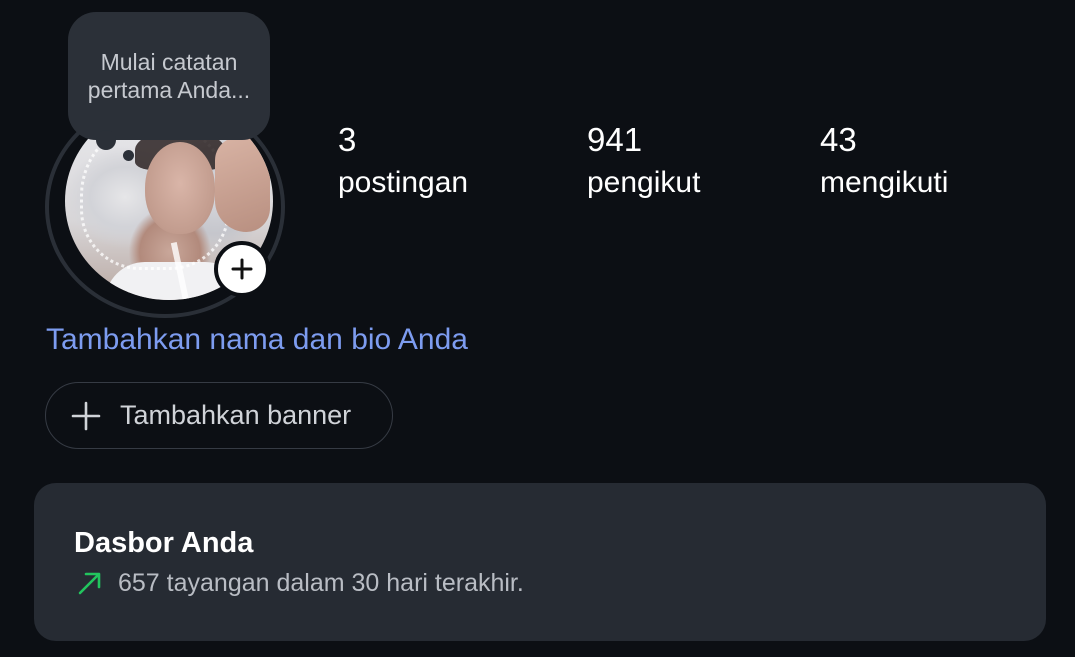 This screenshot has width=1075, height=657. I want to click on add-story-button, so click(242, 269).